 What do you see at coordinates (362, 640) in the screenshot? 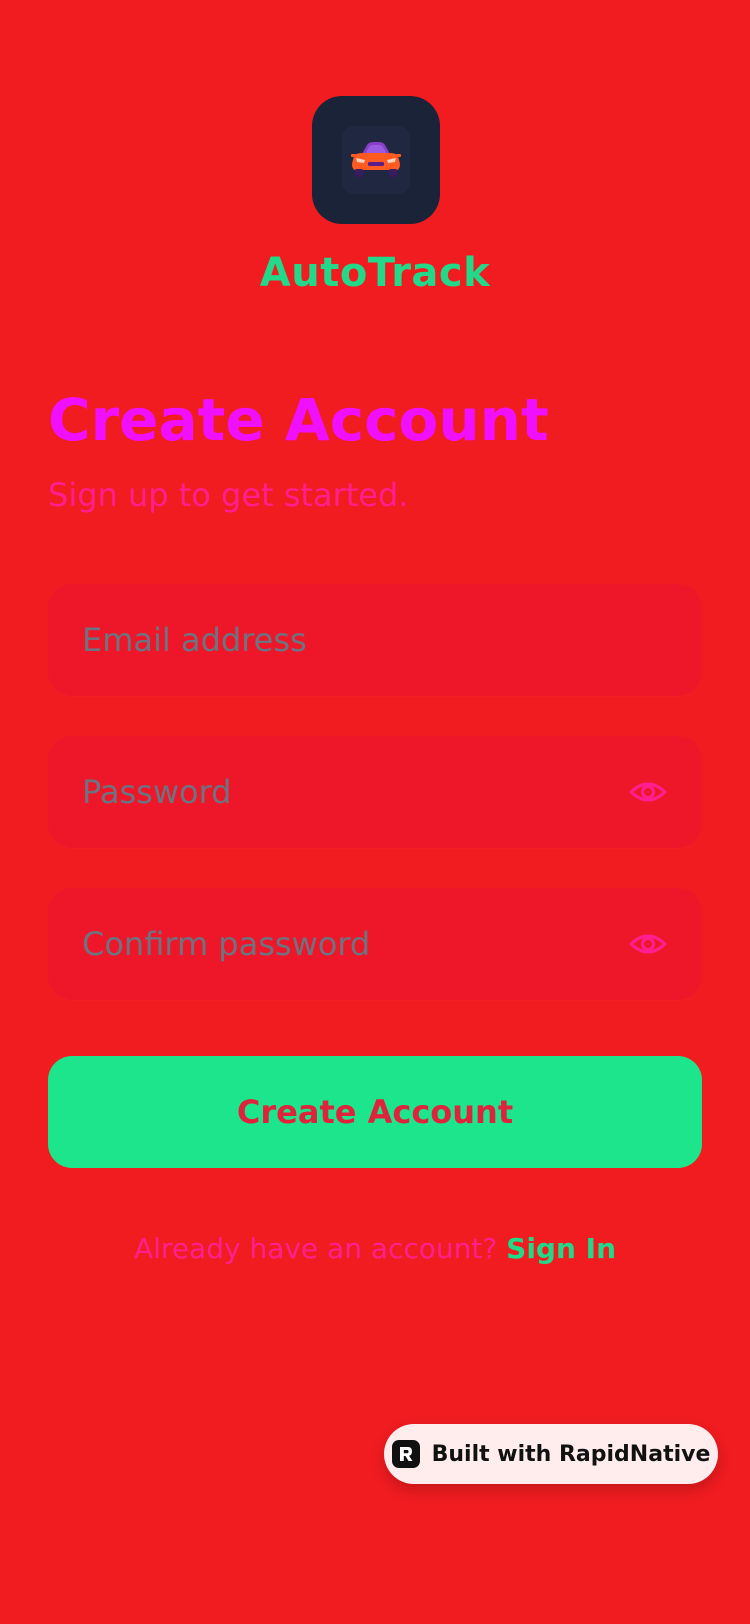
I see `email-field` at bounding box center [362, 640].